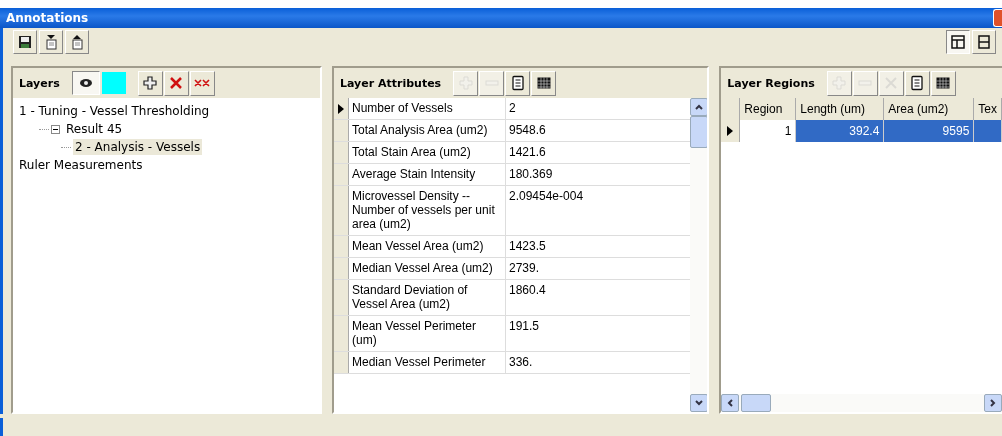 The image size is (1002, 436). Describe the element at coordinates (176, 83) in the screenshot. I see `close-icon` at that location.